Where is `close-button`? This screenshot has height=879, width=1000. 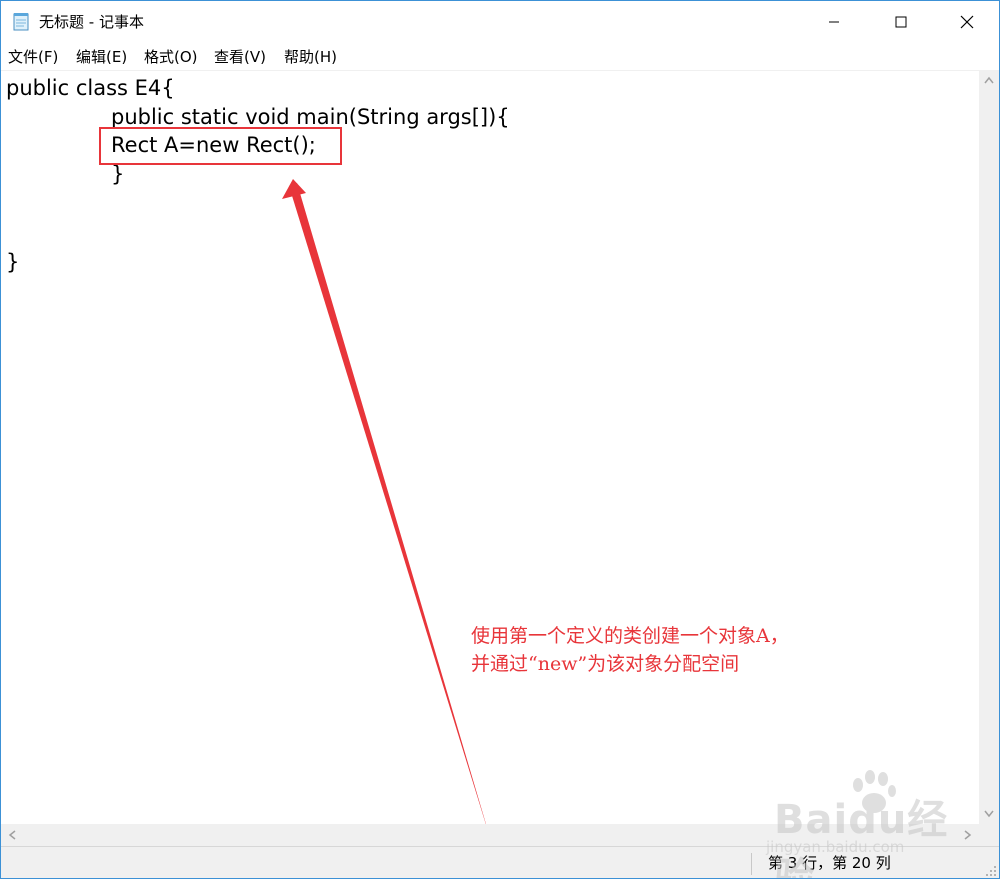 close-button is located at coordinates (967, 21).